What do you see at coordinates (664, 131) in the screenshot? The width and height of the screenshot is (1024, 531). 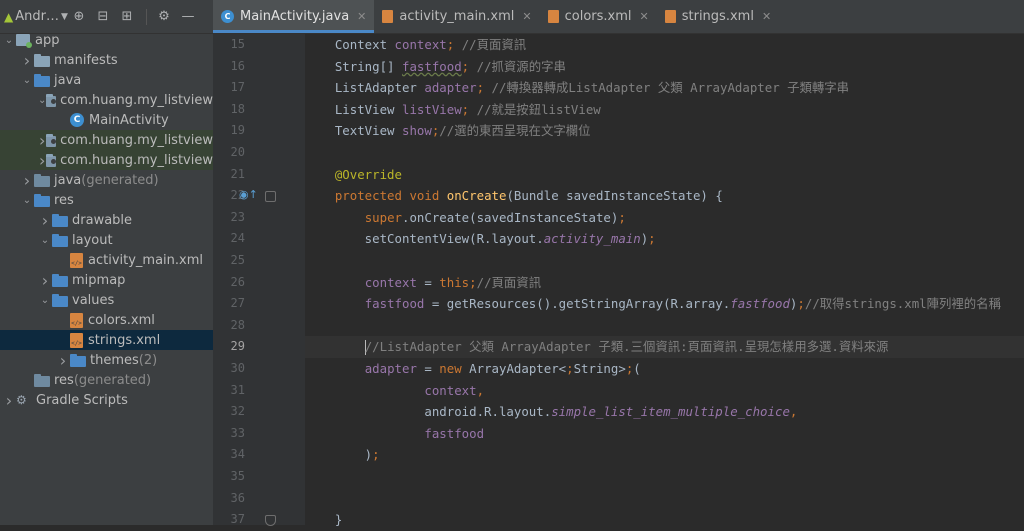 I see `code-line: TextView show;//選的東西呈現在文字欄位` at bounding box center [664, 131].